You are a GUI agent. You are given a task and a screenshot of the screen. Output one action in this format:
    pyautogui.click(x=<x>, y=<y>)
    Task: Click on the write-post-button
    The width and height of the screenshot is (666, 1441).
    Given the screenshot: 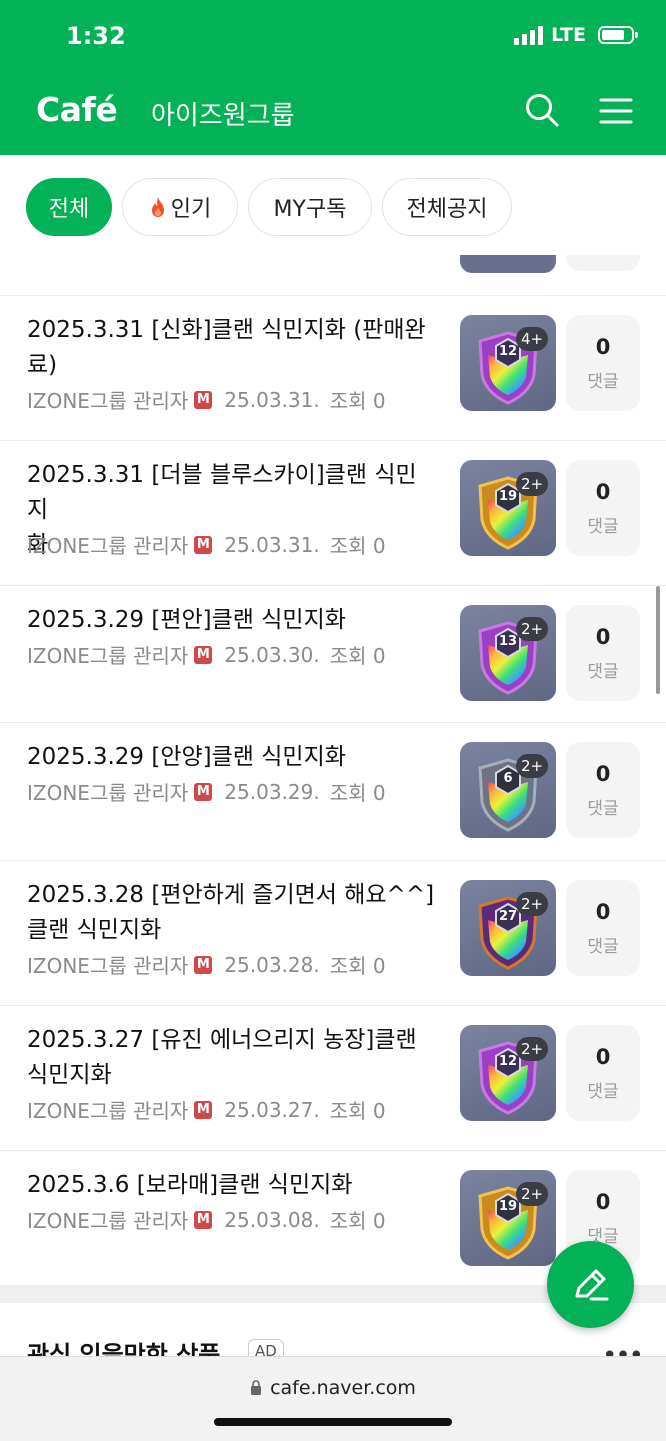 What is the action you would take?
    pyautogui.click(x=590, y=1284)
    